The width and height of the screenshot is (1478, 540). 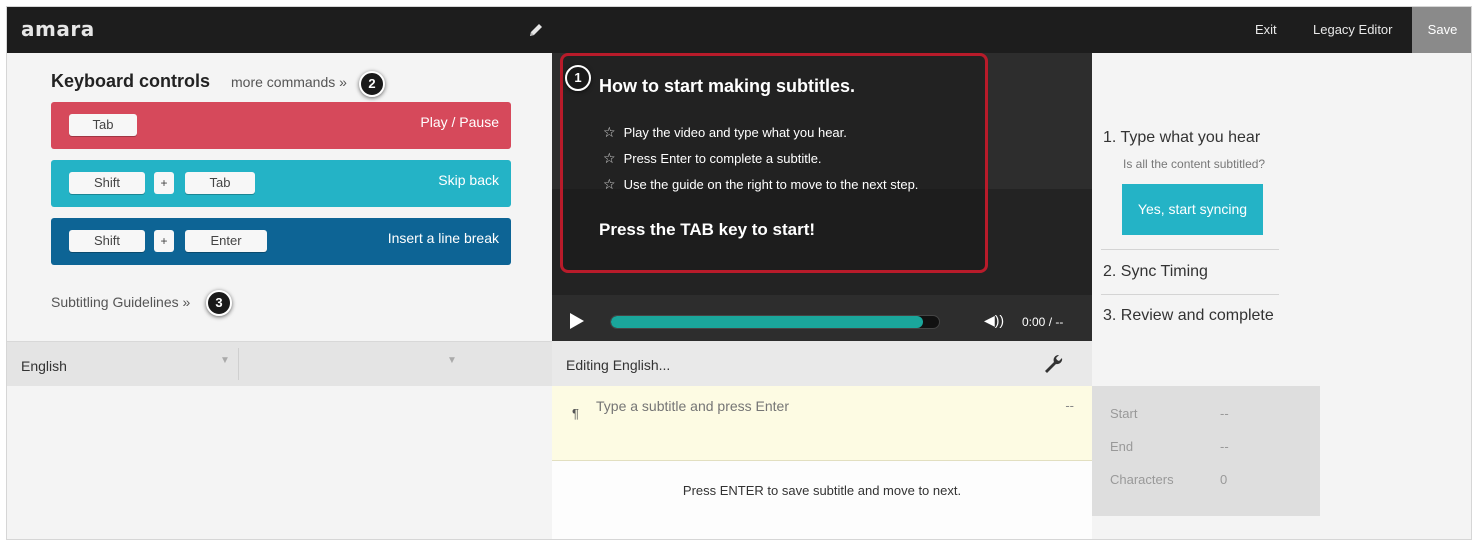 I want to click on top-bar: amara Exit Legacy Editor Save, so click(x=739, y=30).